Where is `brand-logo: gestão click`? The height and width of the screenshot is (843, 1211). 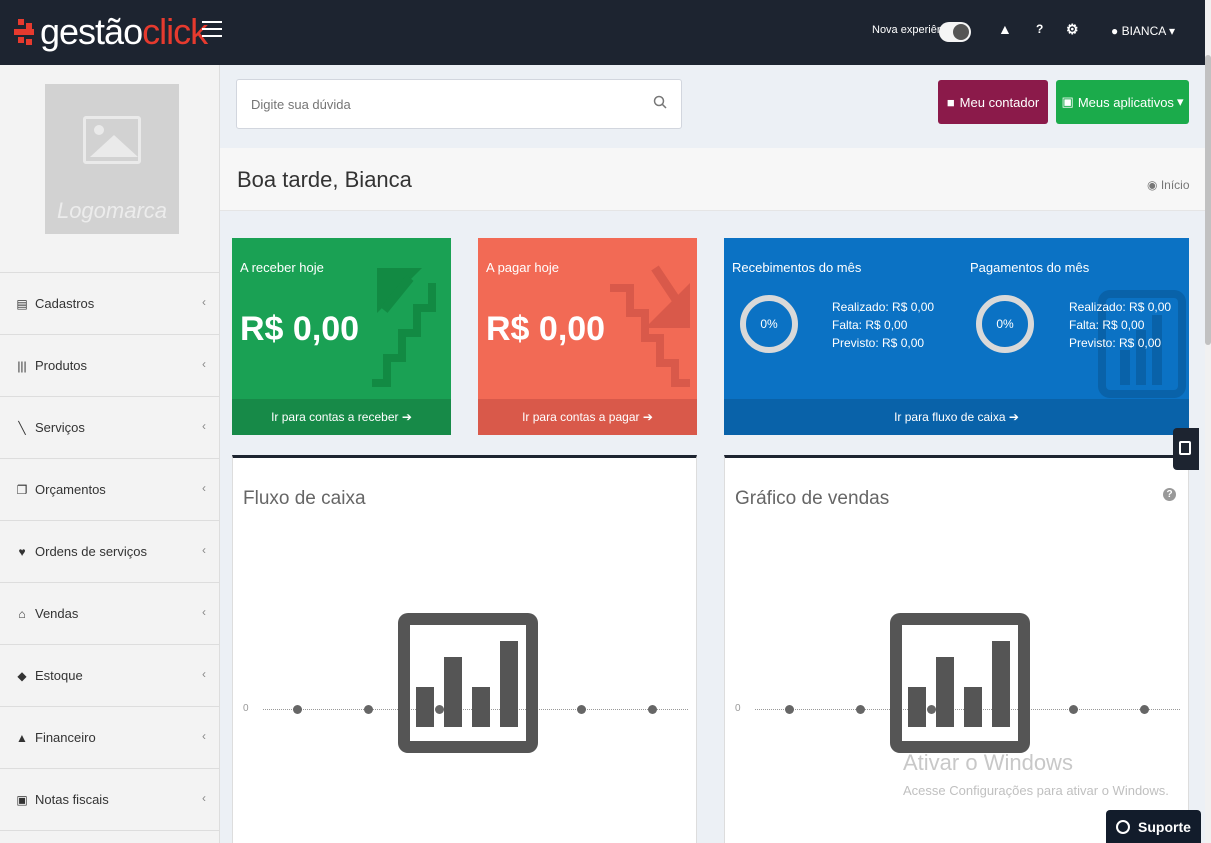
brand-logo: gestão click is located at coordinates (111, 32).